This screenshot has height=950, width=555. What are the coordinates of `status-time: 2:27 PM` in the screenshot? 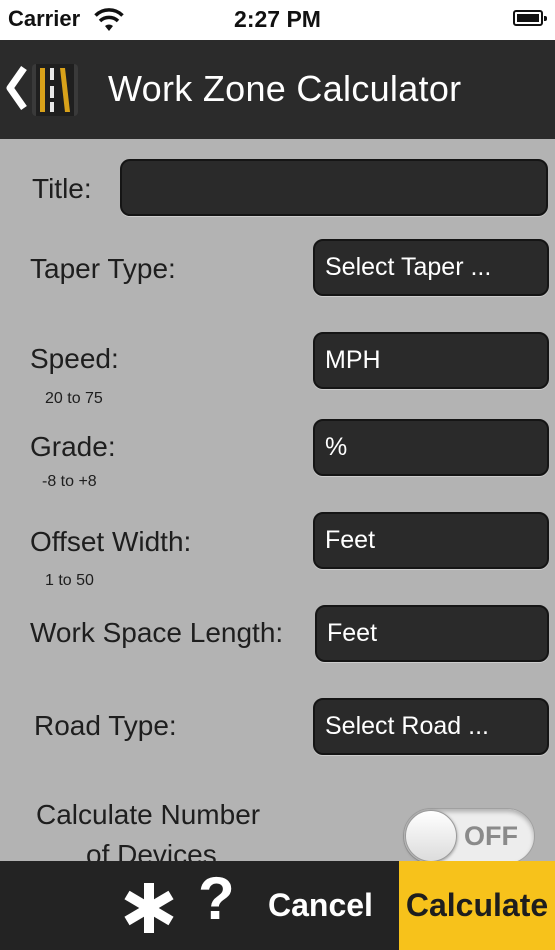 It's located at (277, 19).